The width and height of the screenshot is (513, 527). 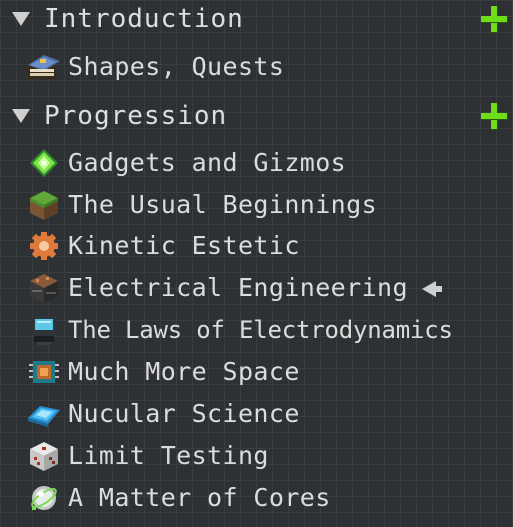 What do you see at coordinates (176, 66) in the screenshot?
I see `quest-label: Shapes, Quests` at bounding box center [176, 66].